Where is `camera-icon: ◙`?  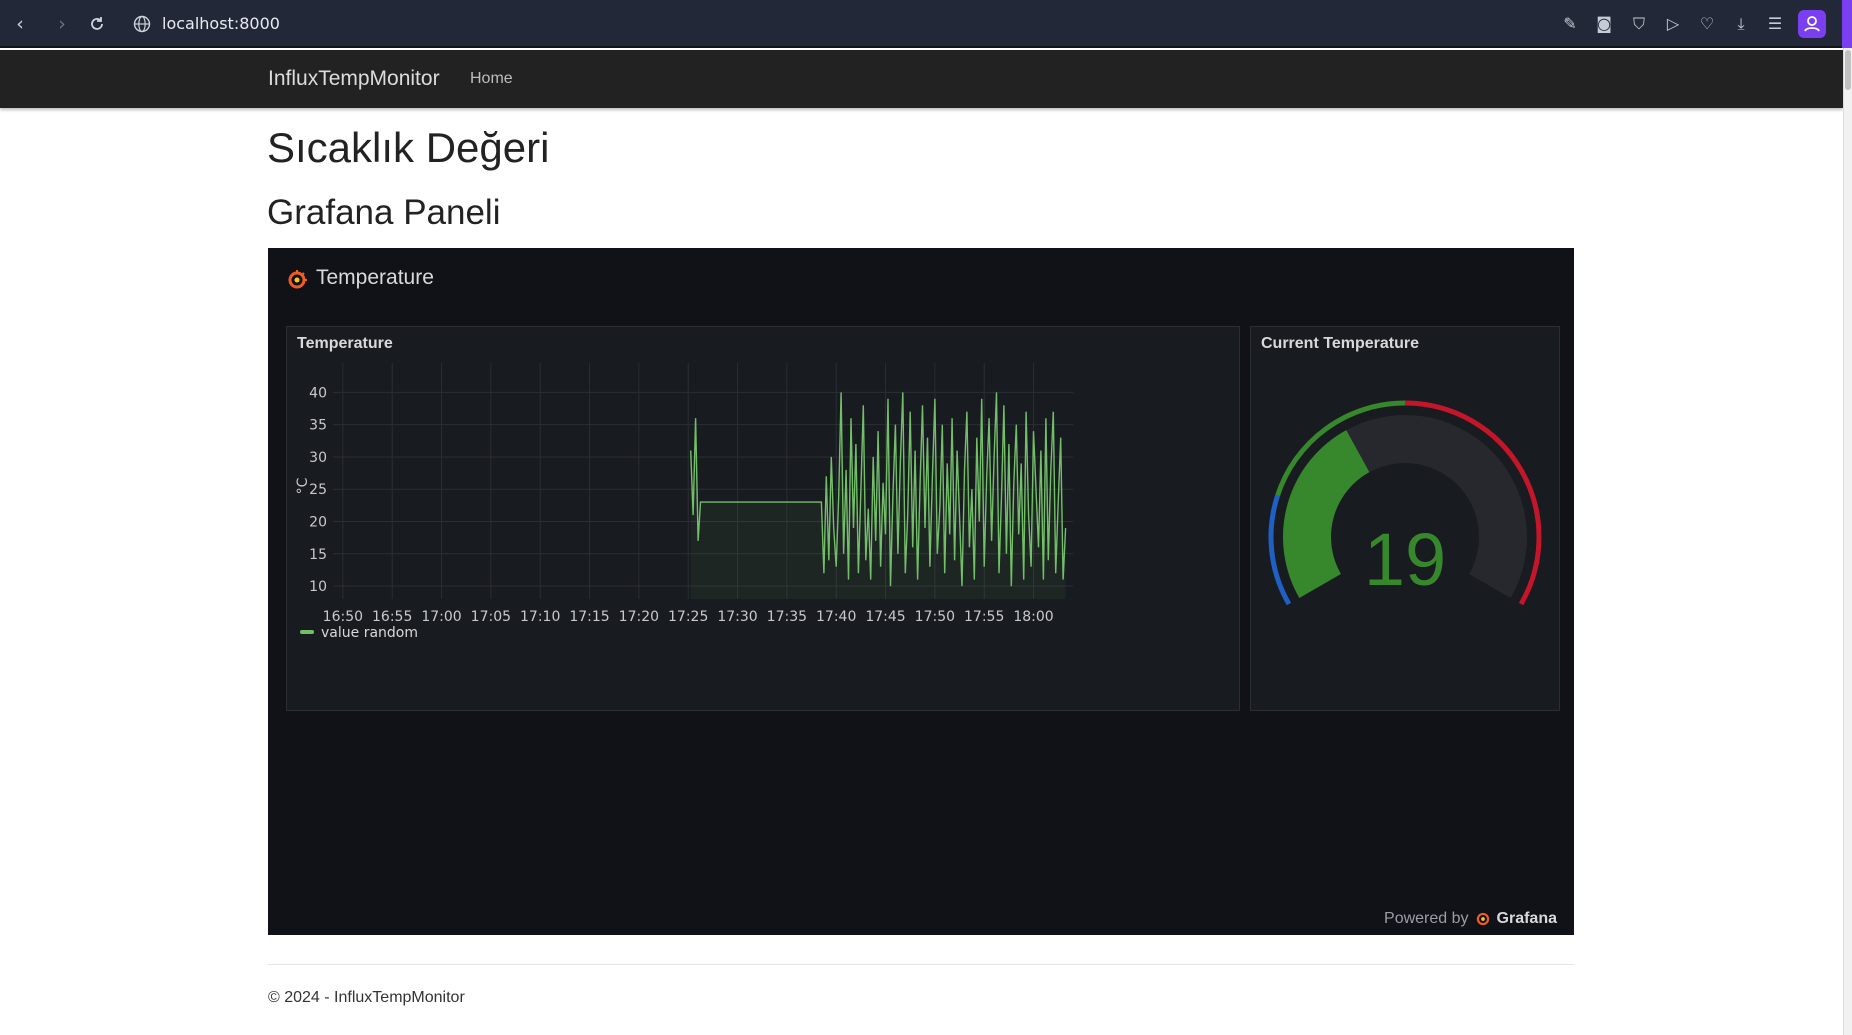 camera-icon: ◙ is located at coordinates (1604, 24).